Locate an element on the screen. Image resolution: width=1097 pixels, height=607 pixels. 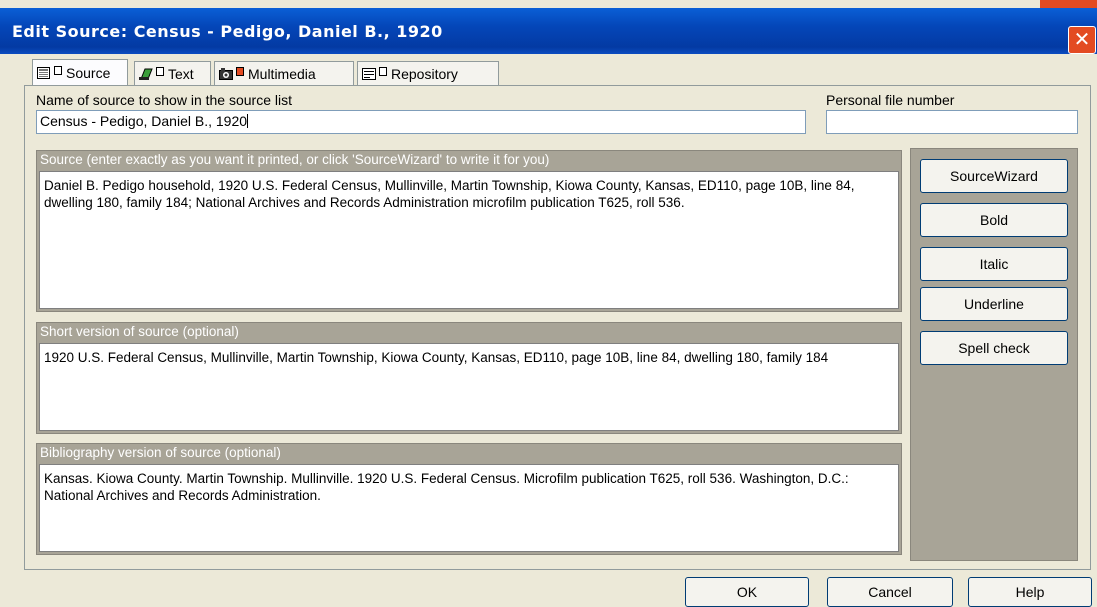
repository-icon is located at coordinates (369, 71).